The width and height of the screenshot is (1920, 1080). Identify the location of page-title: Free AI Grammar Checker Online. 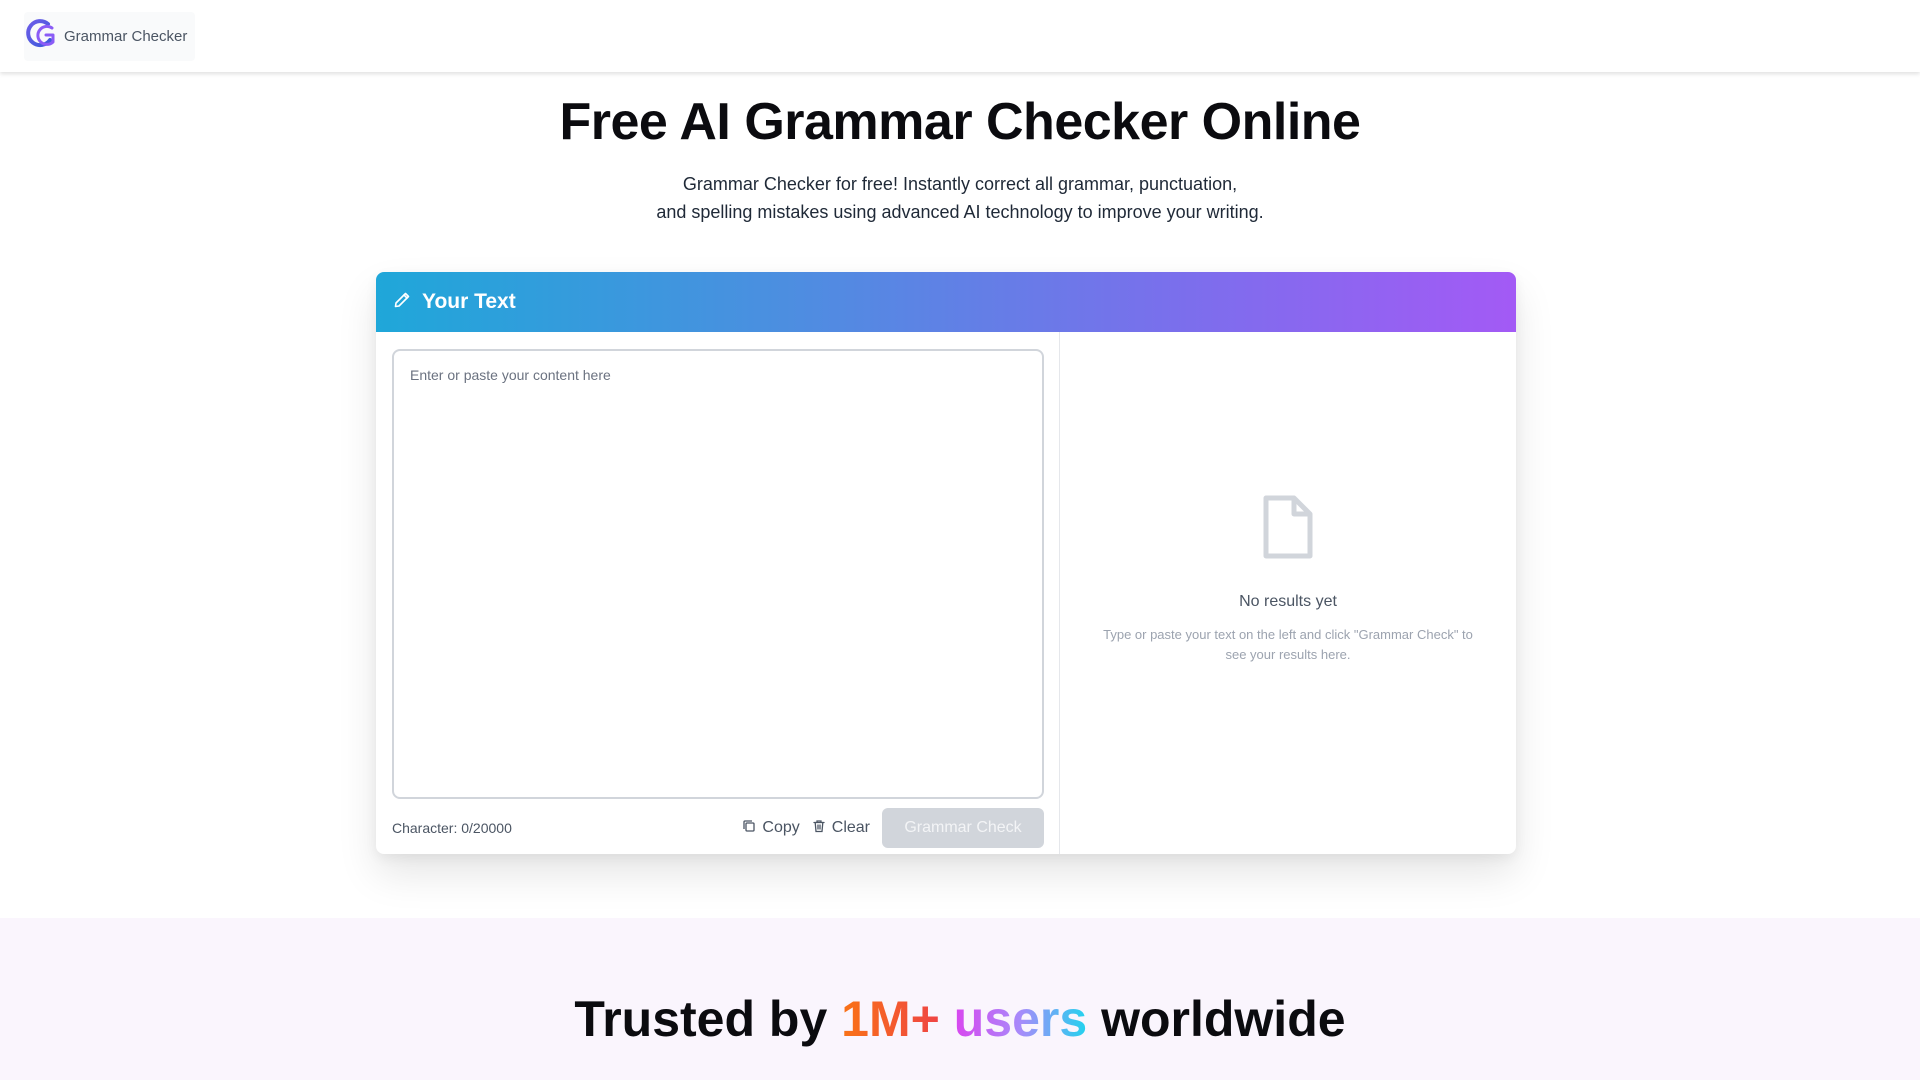
(960, 122).